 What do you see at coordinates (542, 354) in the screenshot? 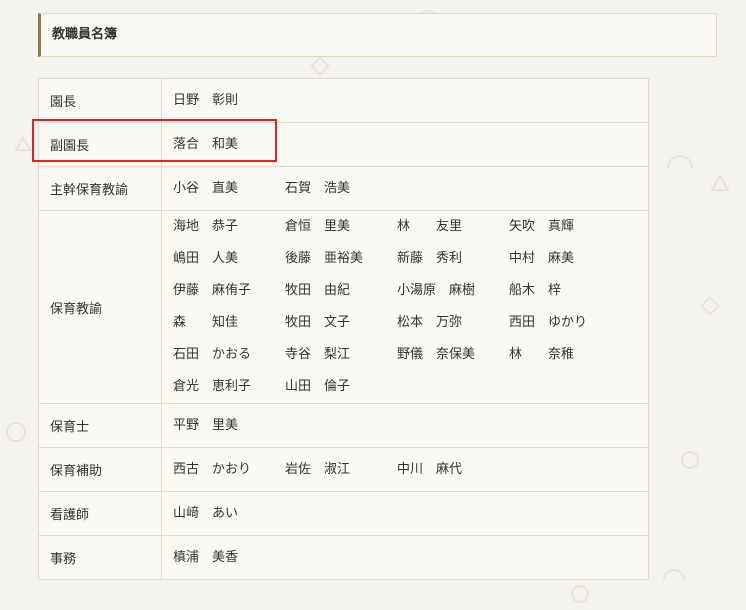
I see `staff-name: 林 奈稚` at bounding box center [542, 354].